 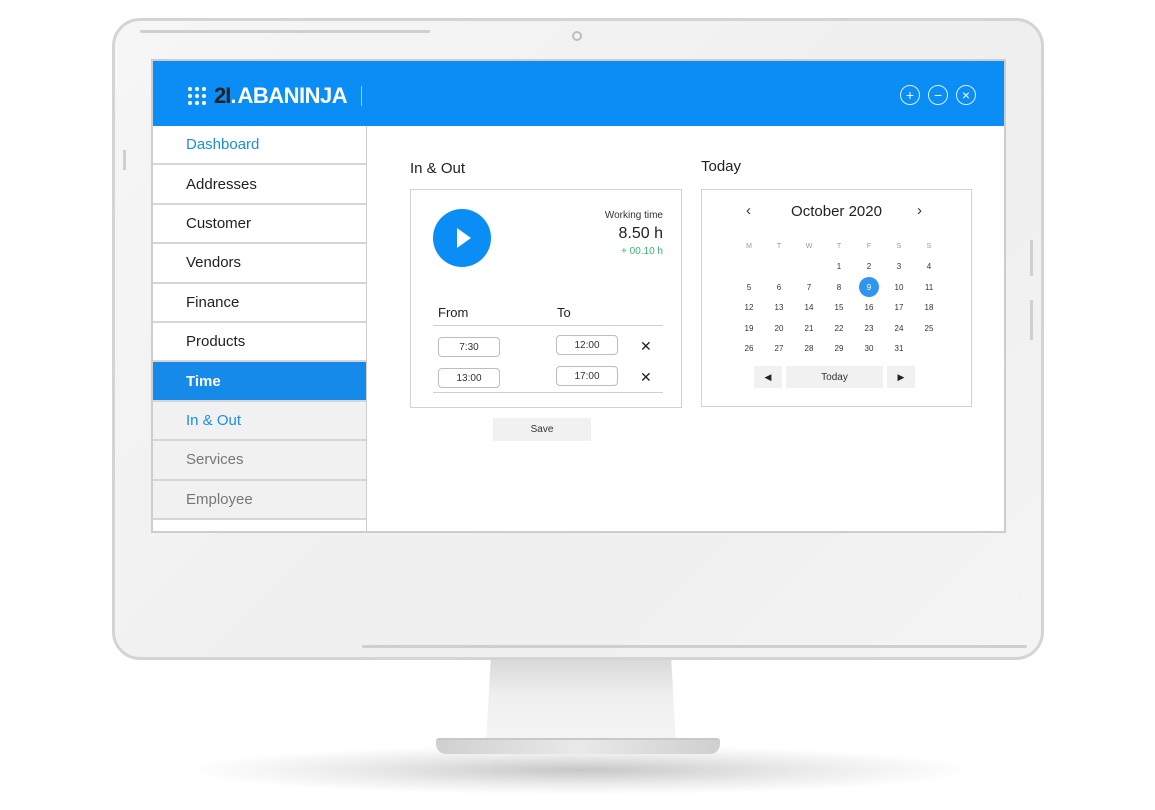 I want to click on calendar-day: 30, so click(x=869, y=349).